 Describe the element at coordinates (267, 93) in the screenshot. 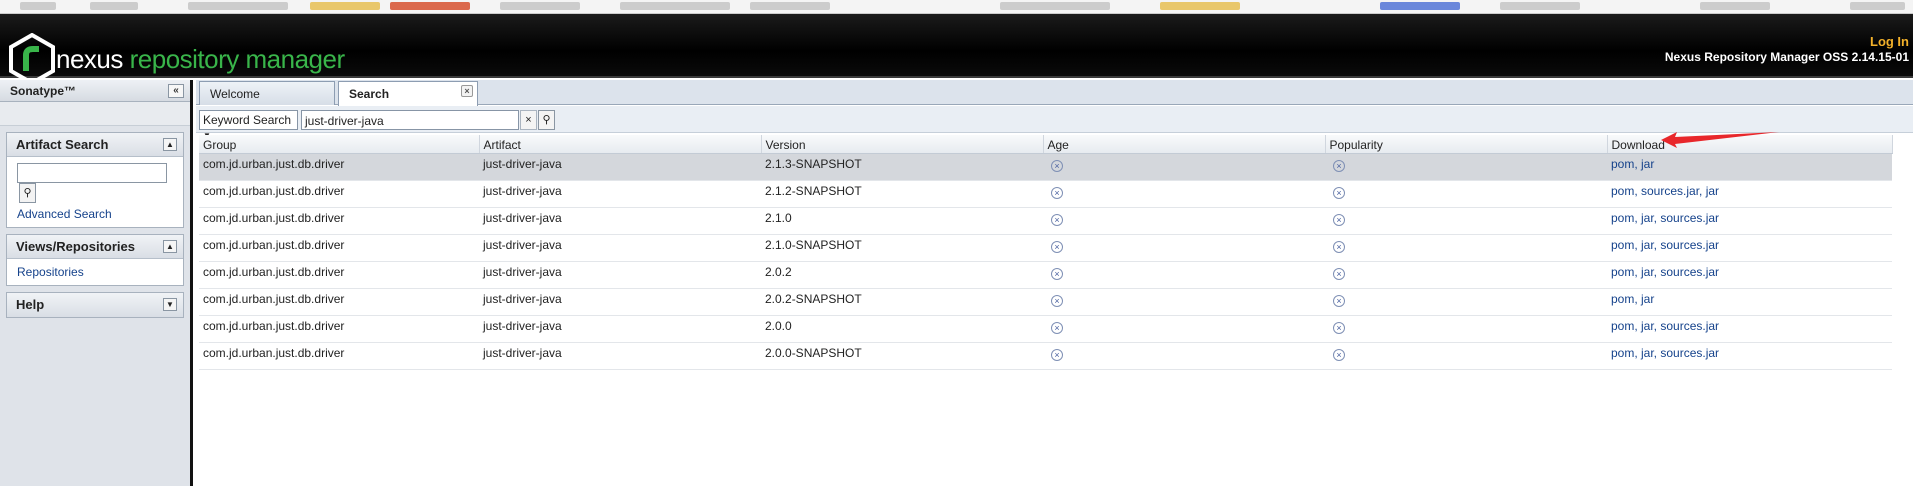

I see `tab-welcome: Welcome` at that location.